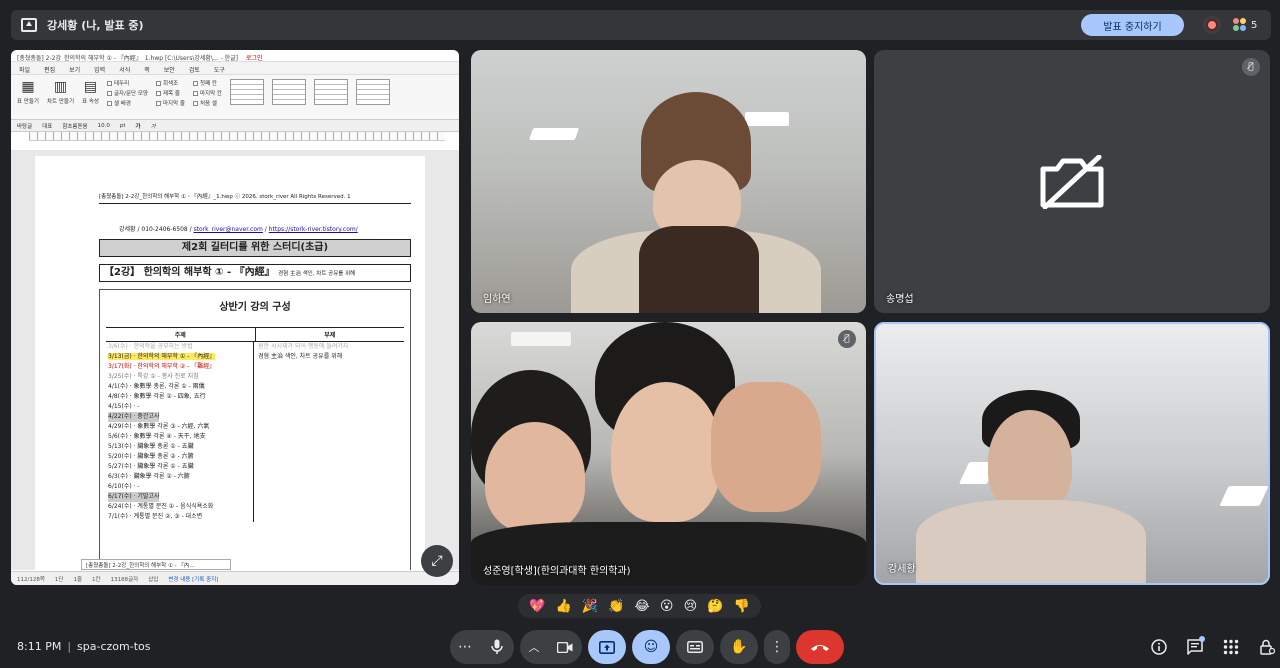 Image resolution: width=1280 pixels, height=668 pixels. What do you see at coordinates (194, 69) in the screenshot?
I see `menu-review: 검토` at bounding box center [194, 69].